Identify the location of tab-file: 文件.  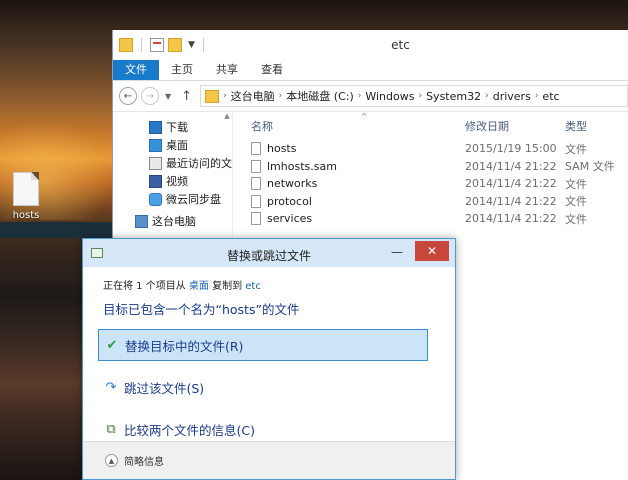
(136, 70).